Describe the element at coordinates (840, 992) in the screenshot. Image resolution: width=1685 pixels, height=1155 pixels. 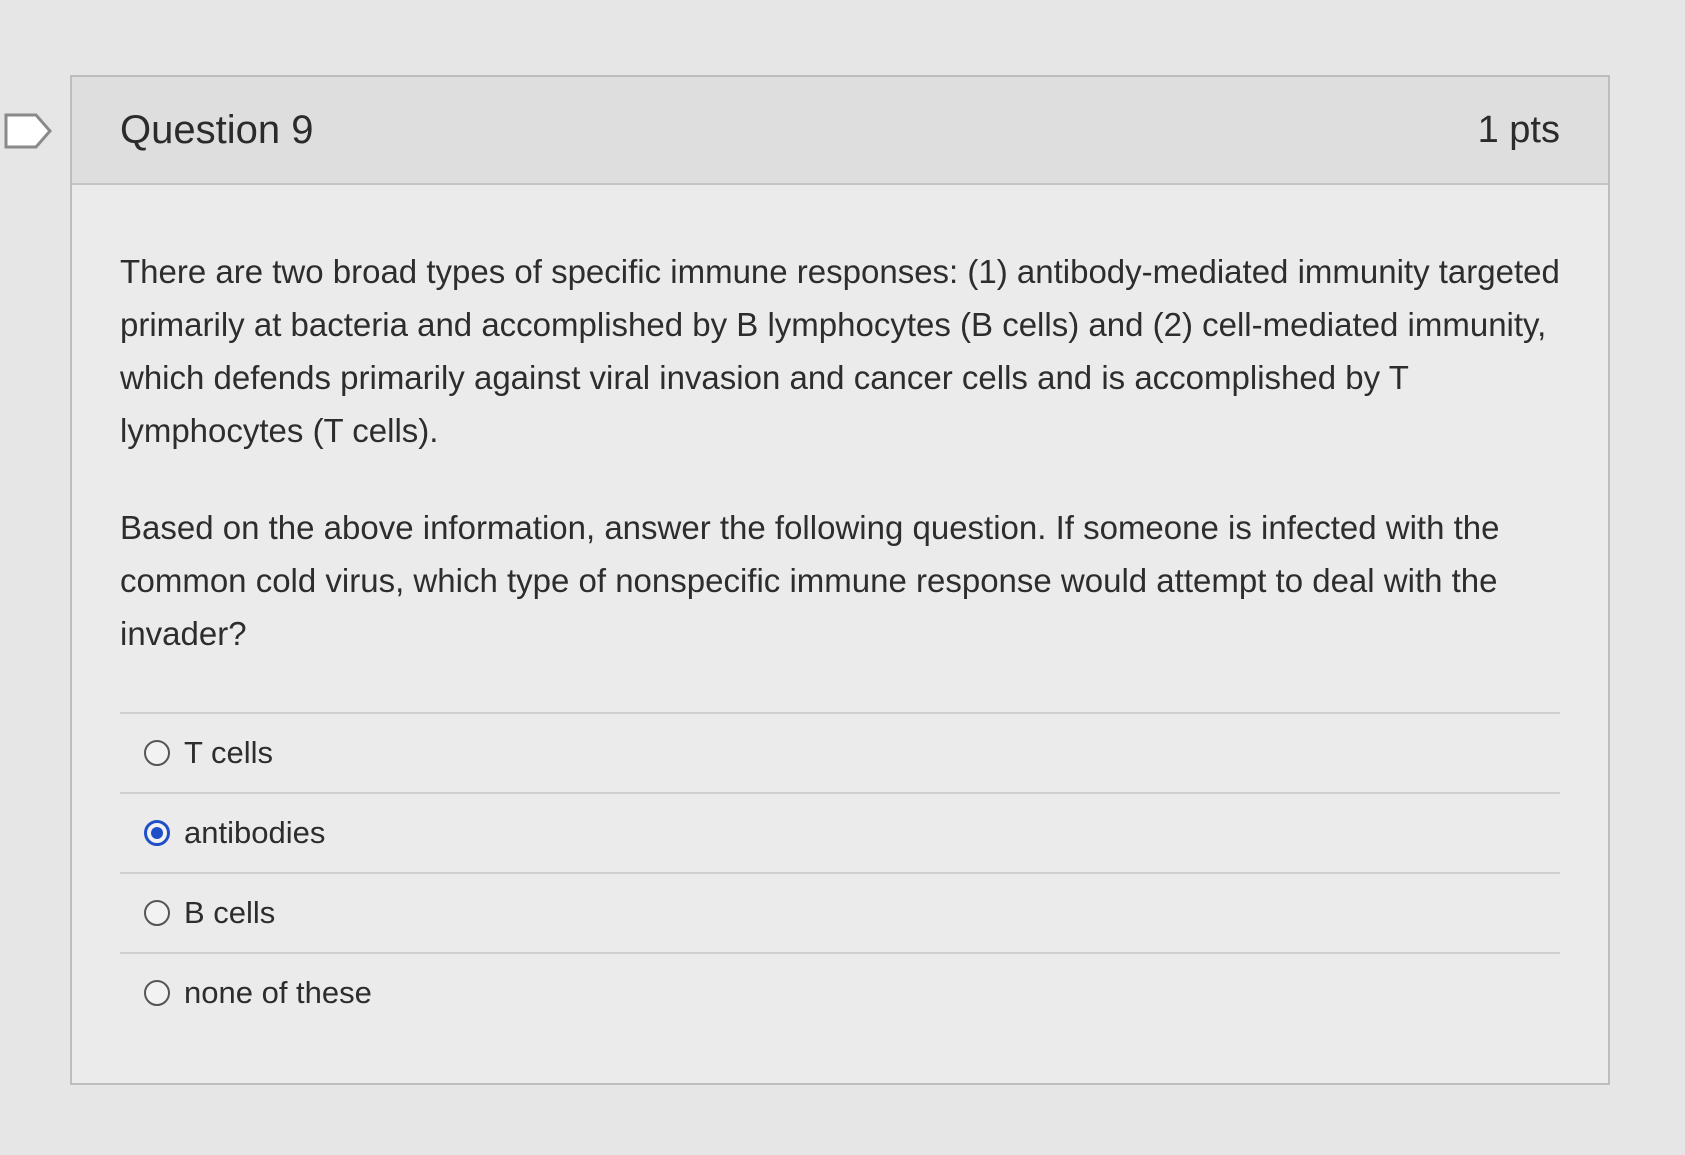
I see `answer-option-none-of-these: none of these` at that location.